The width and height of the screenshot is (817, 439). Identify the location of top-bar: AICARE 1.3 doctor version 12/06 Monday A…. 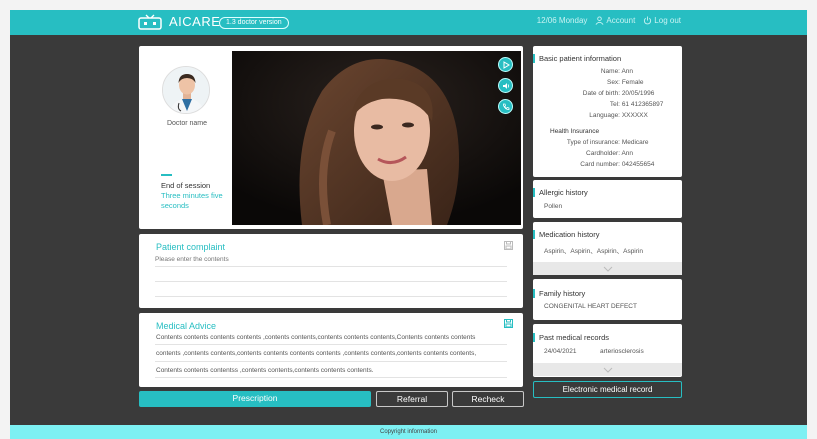
(408, 22).